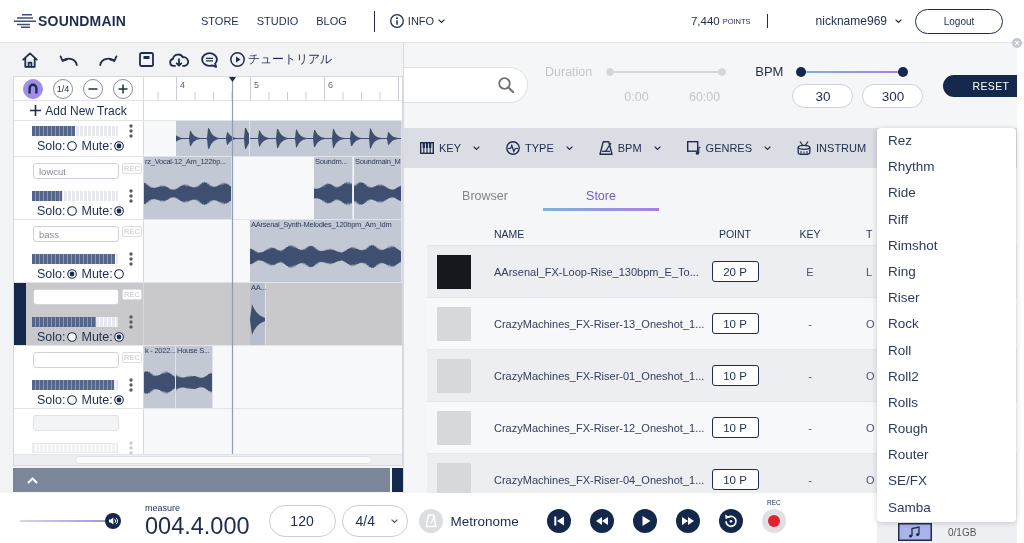 The width and height of the screenshot is (1024, 543). Describe the element at coordinates (946, 141) in the screenshot. I see `menu-item: Rez` at that location.